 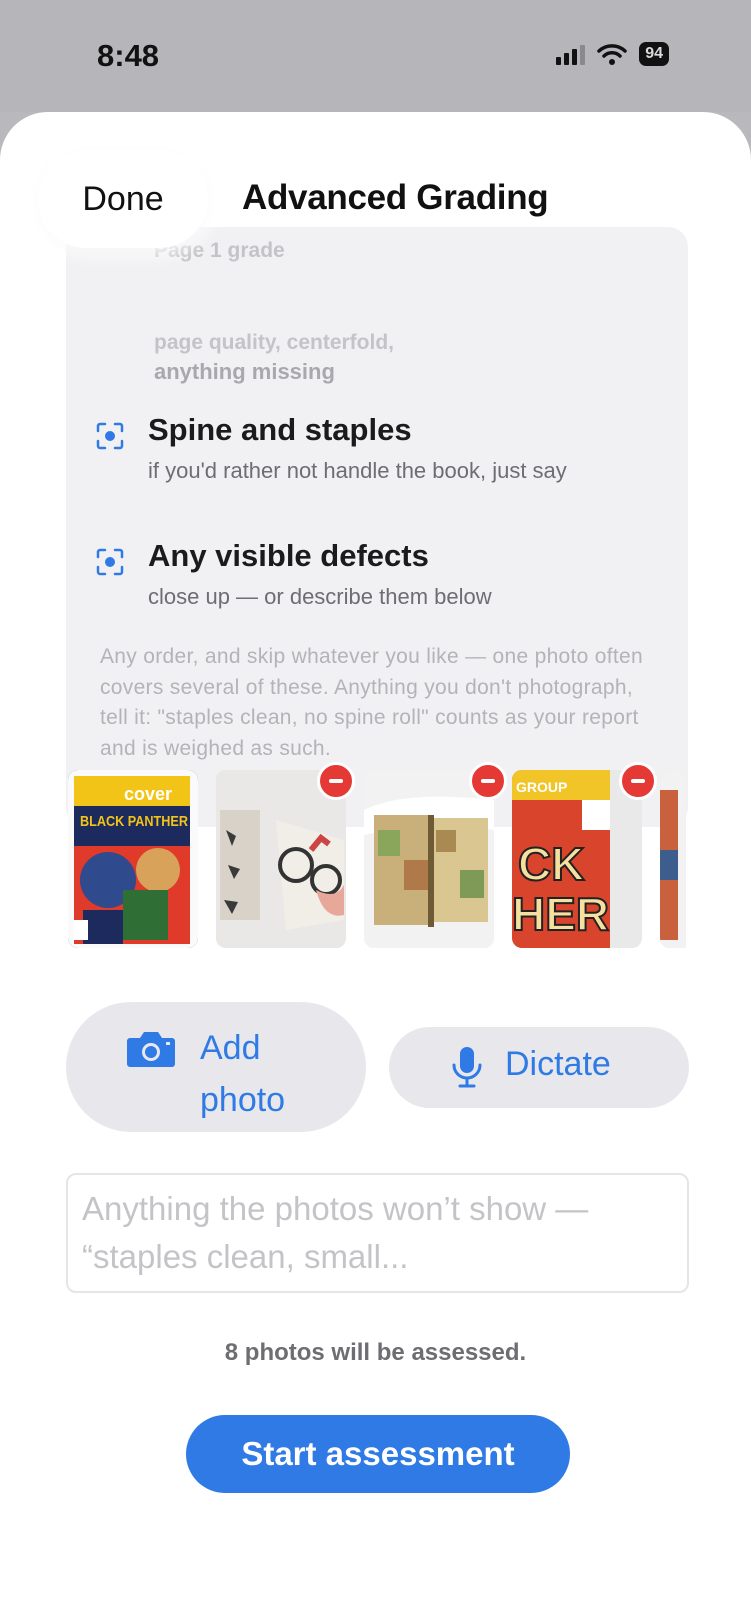 What do you see at coordinates (375, 1352) in the screenshot?
I see `photo-count-text: 8 photos will be assessed.` at bounding box center [375, 1352].